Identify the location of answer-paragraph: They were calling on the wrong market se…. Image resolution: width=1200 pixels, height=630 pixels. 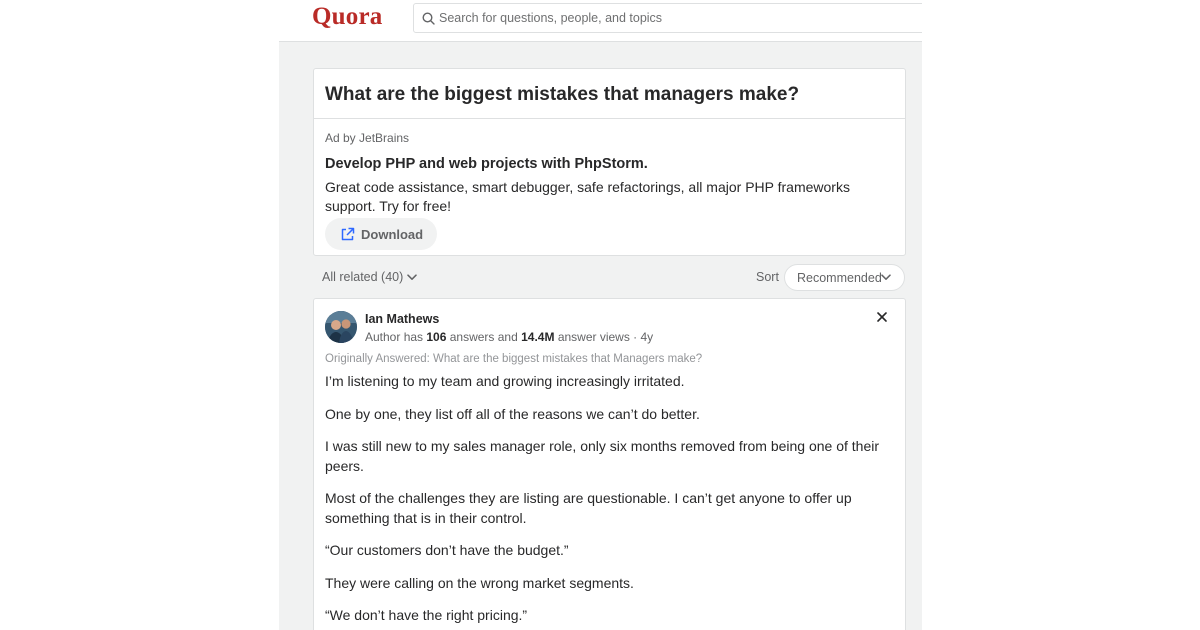
(479, 582).